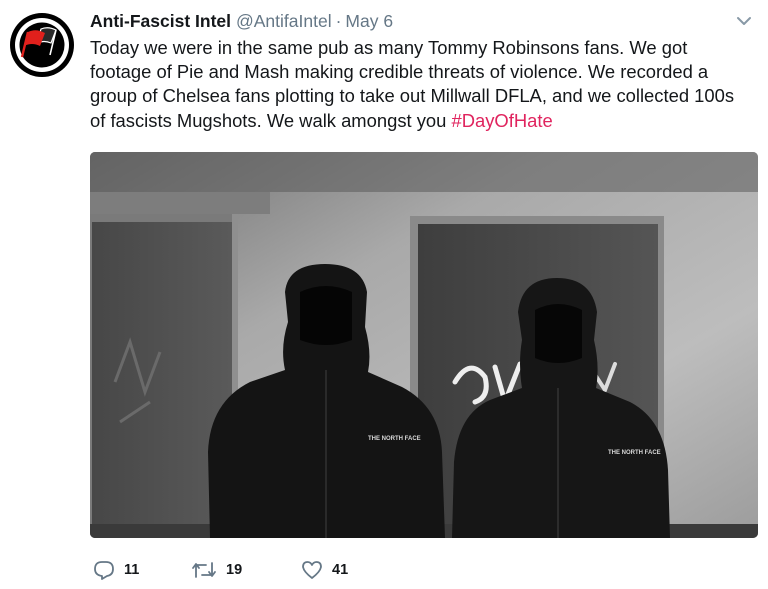  I want to click on heart-icon, so click(312, 570).